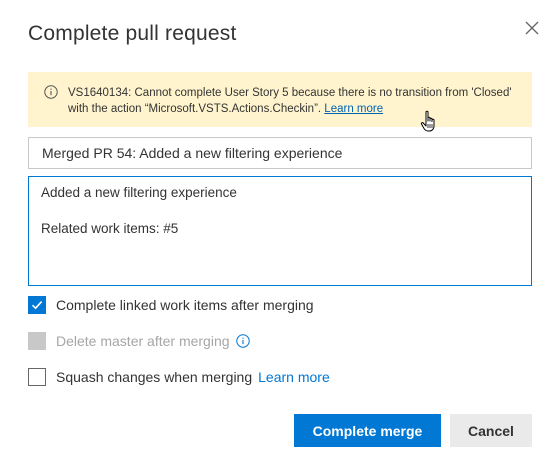 Image resolution: width=560 pixels, height=466 pixels. I want to click on warning-learn-more-link: Learn more, so click(353, 109).